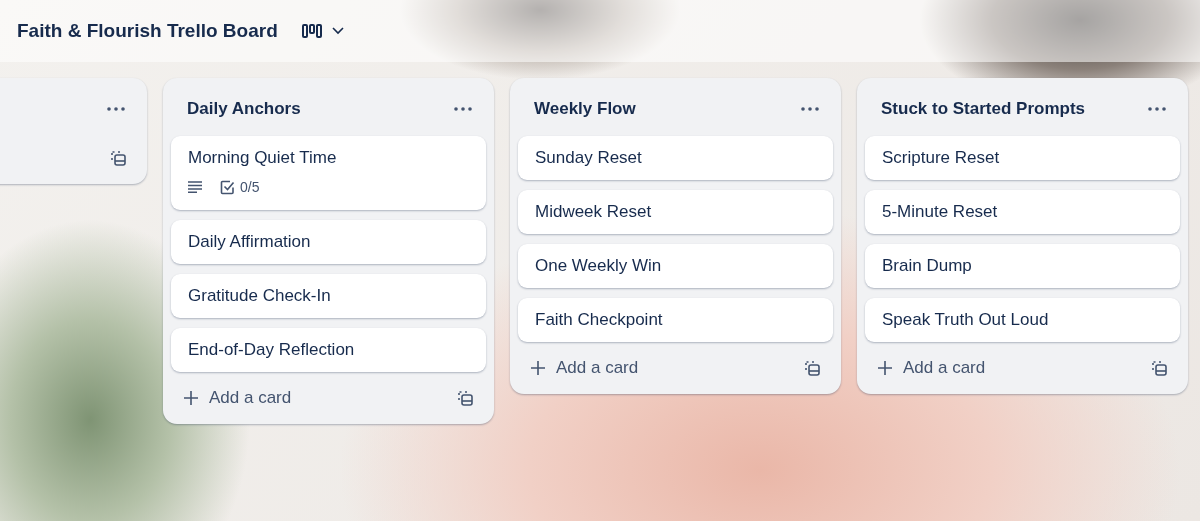  What do you see at coordinates (328, 242) in the screenshot?
I see `card: Daily Affirmation` at bounding box center [328, 242].